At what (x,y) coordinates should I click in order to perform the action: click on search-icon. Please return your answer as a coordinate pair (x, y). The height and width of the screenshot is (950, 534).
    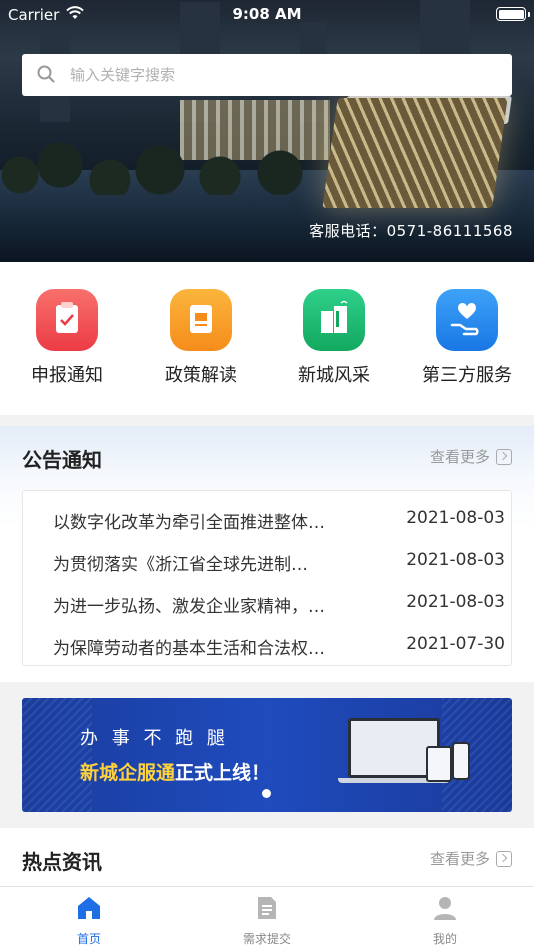
    Looking at the image, I should click on (46, 74).